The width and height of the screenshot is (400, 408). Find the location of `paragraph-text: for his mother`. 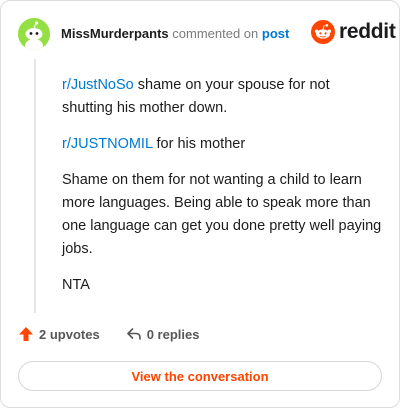

paragraph-text: for his mother is located at coordinates (199, 144).